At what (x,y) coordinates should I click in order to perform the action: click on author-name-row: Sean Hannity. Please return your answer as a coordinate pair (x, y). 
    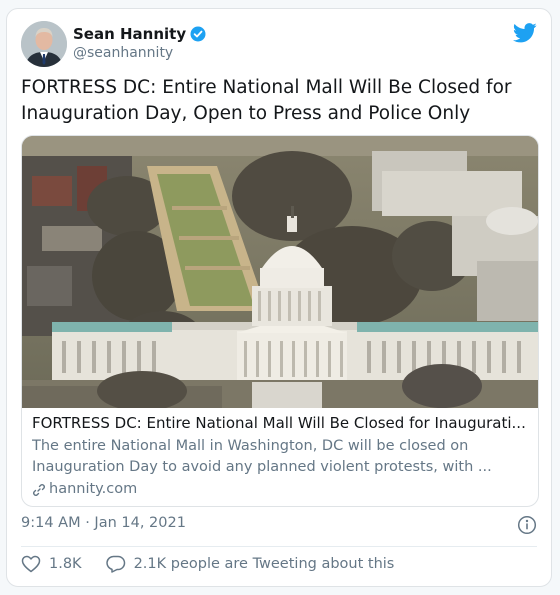
    Looking at the image, I should click on (139, 34).